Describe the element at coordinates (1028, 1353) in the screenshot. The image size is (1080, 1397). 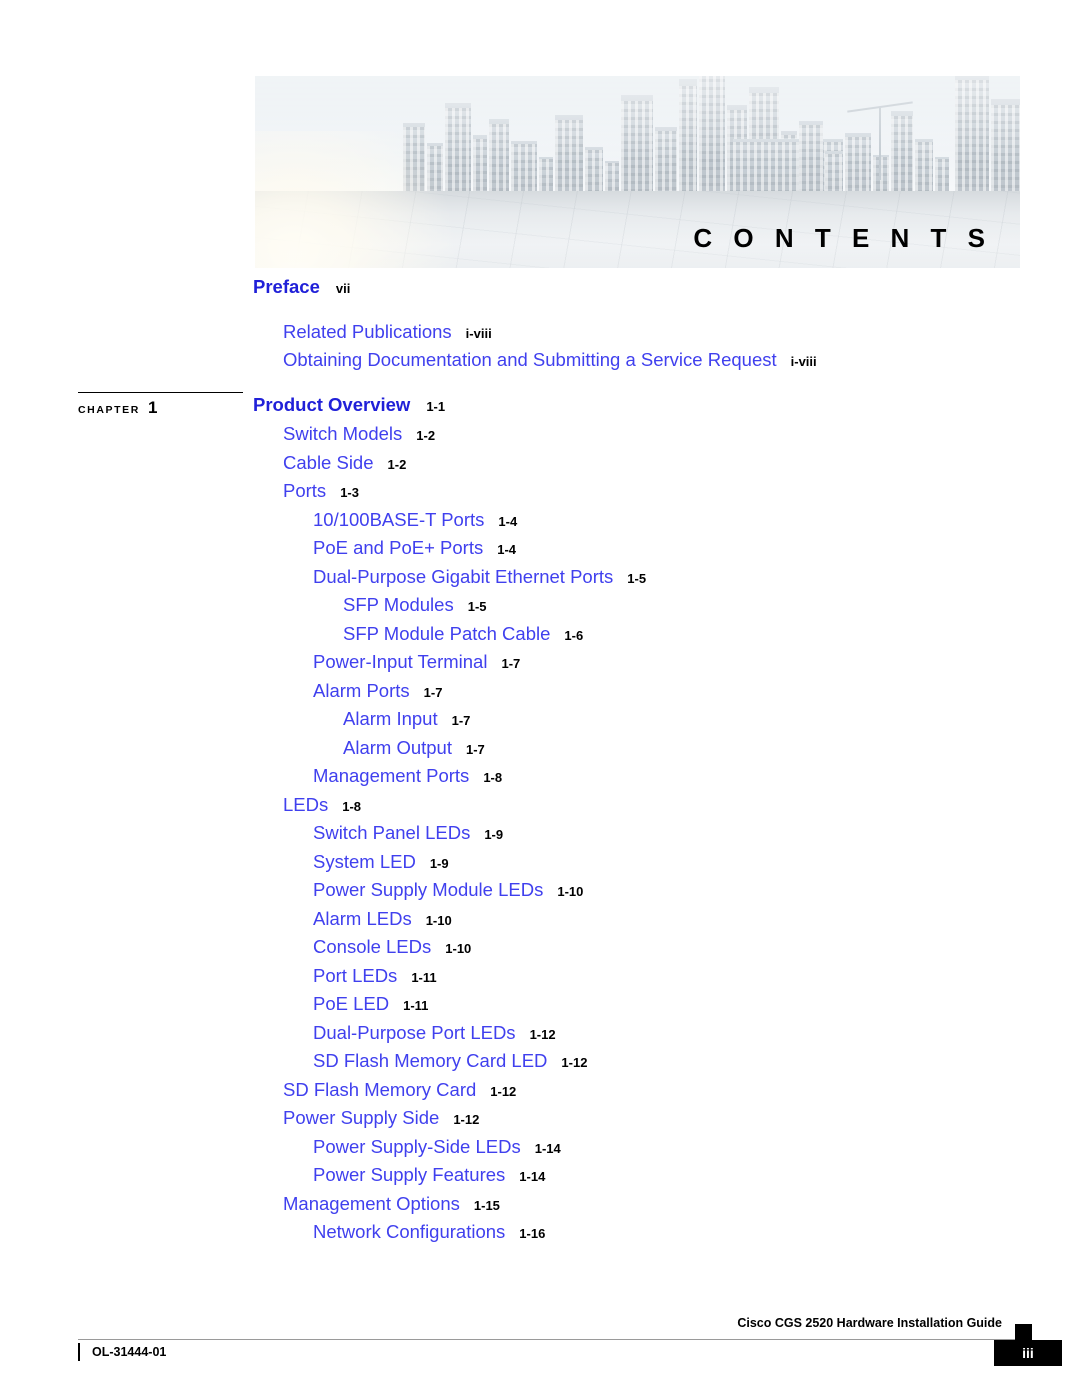
I see `page-number-badge: iii` at that location.